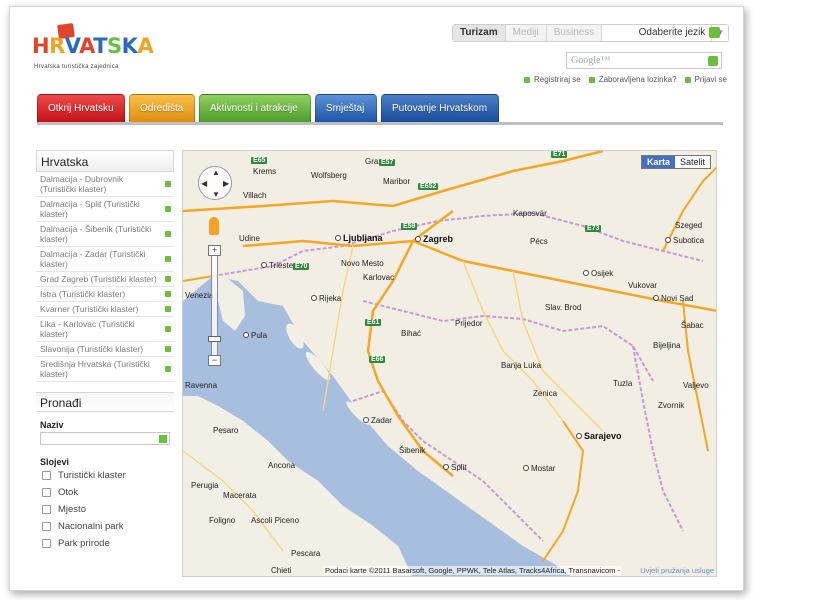 Image resolution: width=834 pixels, height=600 pixels. I want to click on region-item-zagreb: Grad Zagreb (Turistički klaster), so click(105, 279).